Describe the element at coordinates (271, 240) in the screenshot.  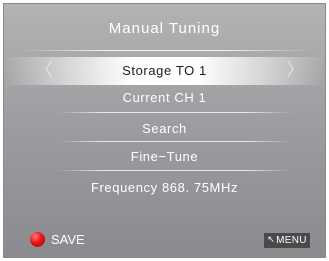
I see `return-arrow-icon: ↖` at that location.